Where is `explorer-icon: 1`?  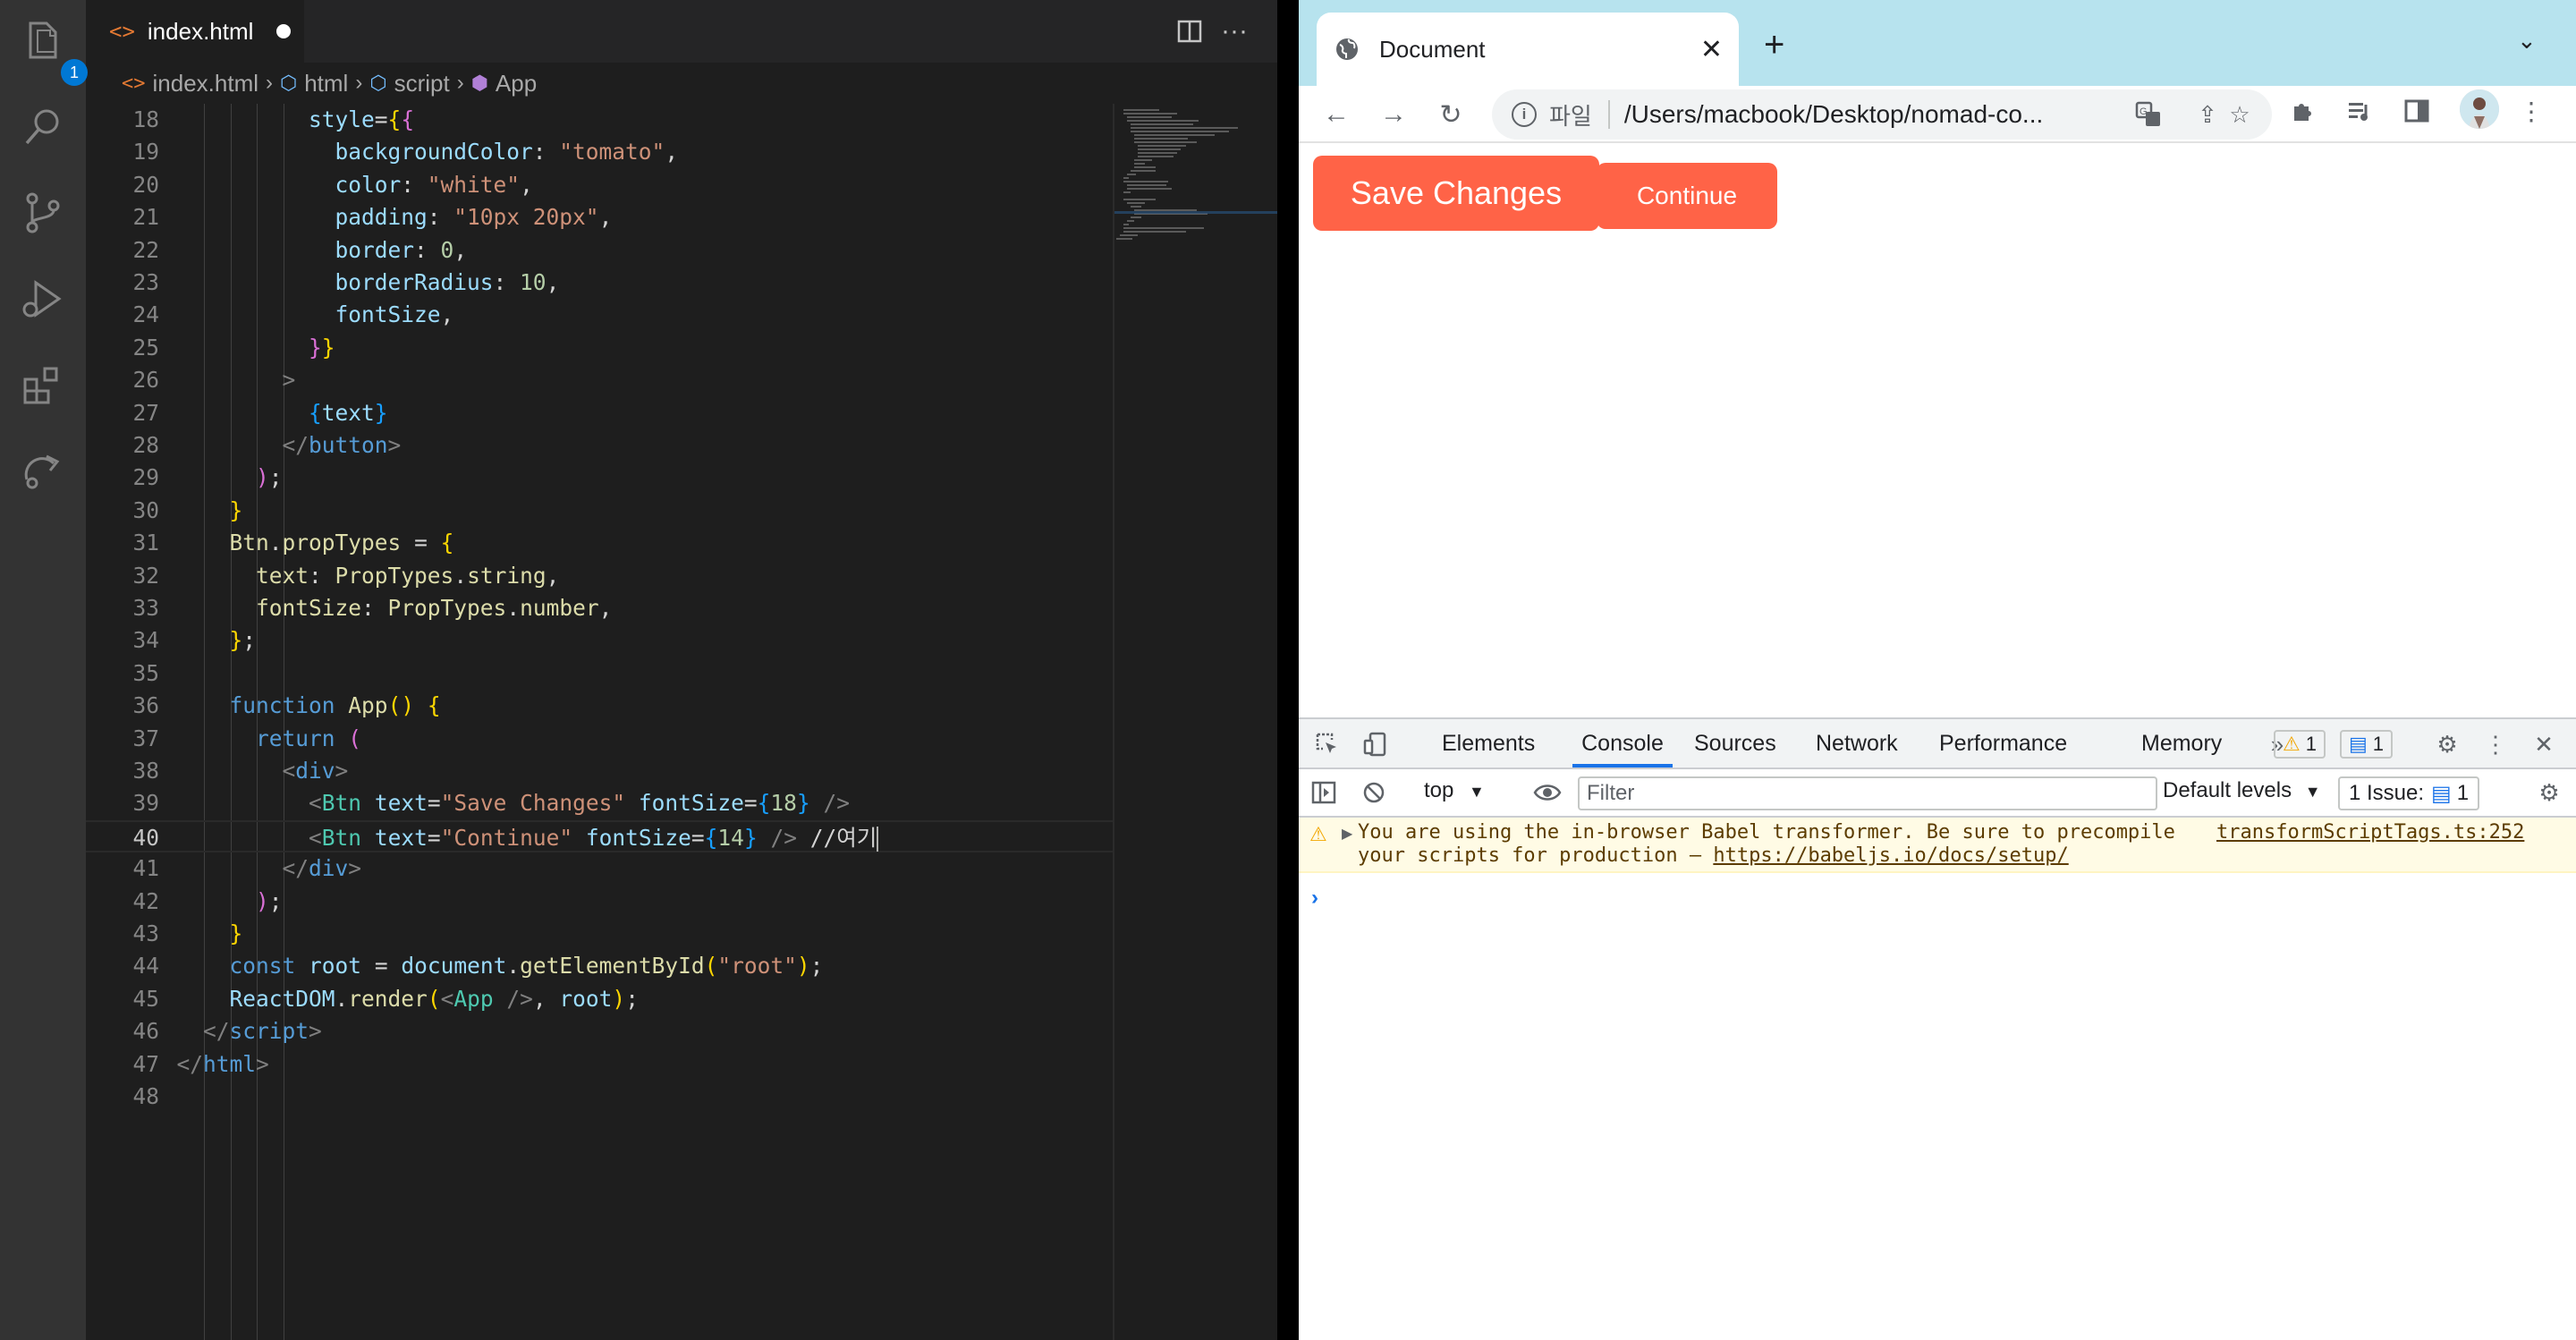
explorer-icon: 1 is located at coordinates (53, 51).